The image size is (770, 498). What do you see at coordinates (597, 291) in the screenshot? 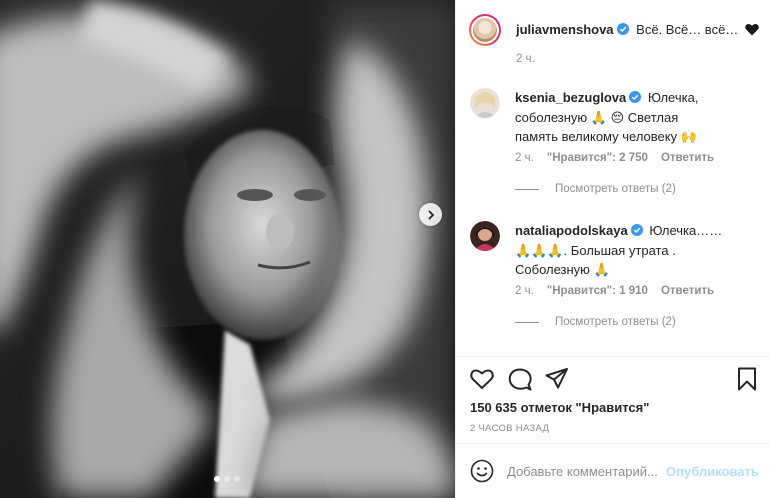
I see `comment-likes: "Нравится": 1 910` at bounding box center [597, 291].